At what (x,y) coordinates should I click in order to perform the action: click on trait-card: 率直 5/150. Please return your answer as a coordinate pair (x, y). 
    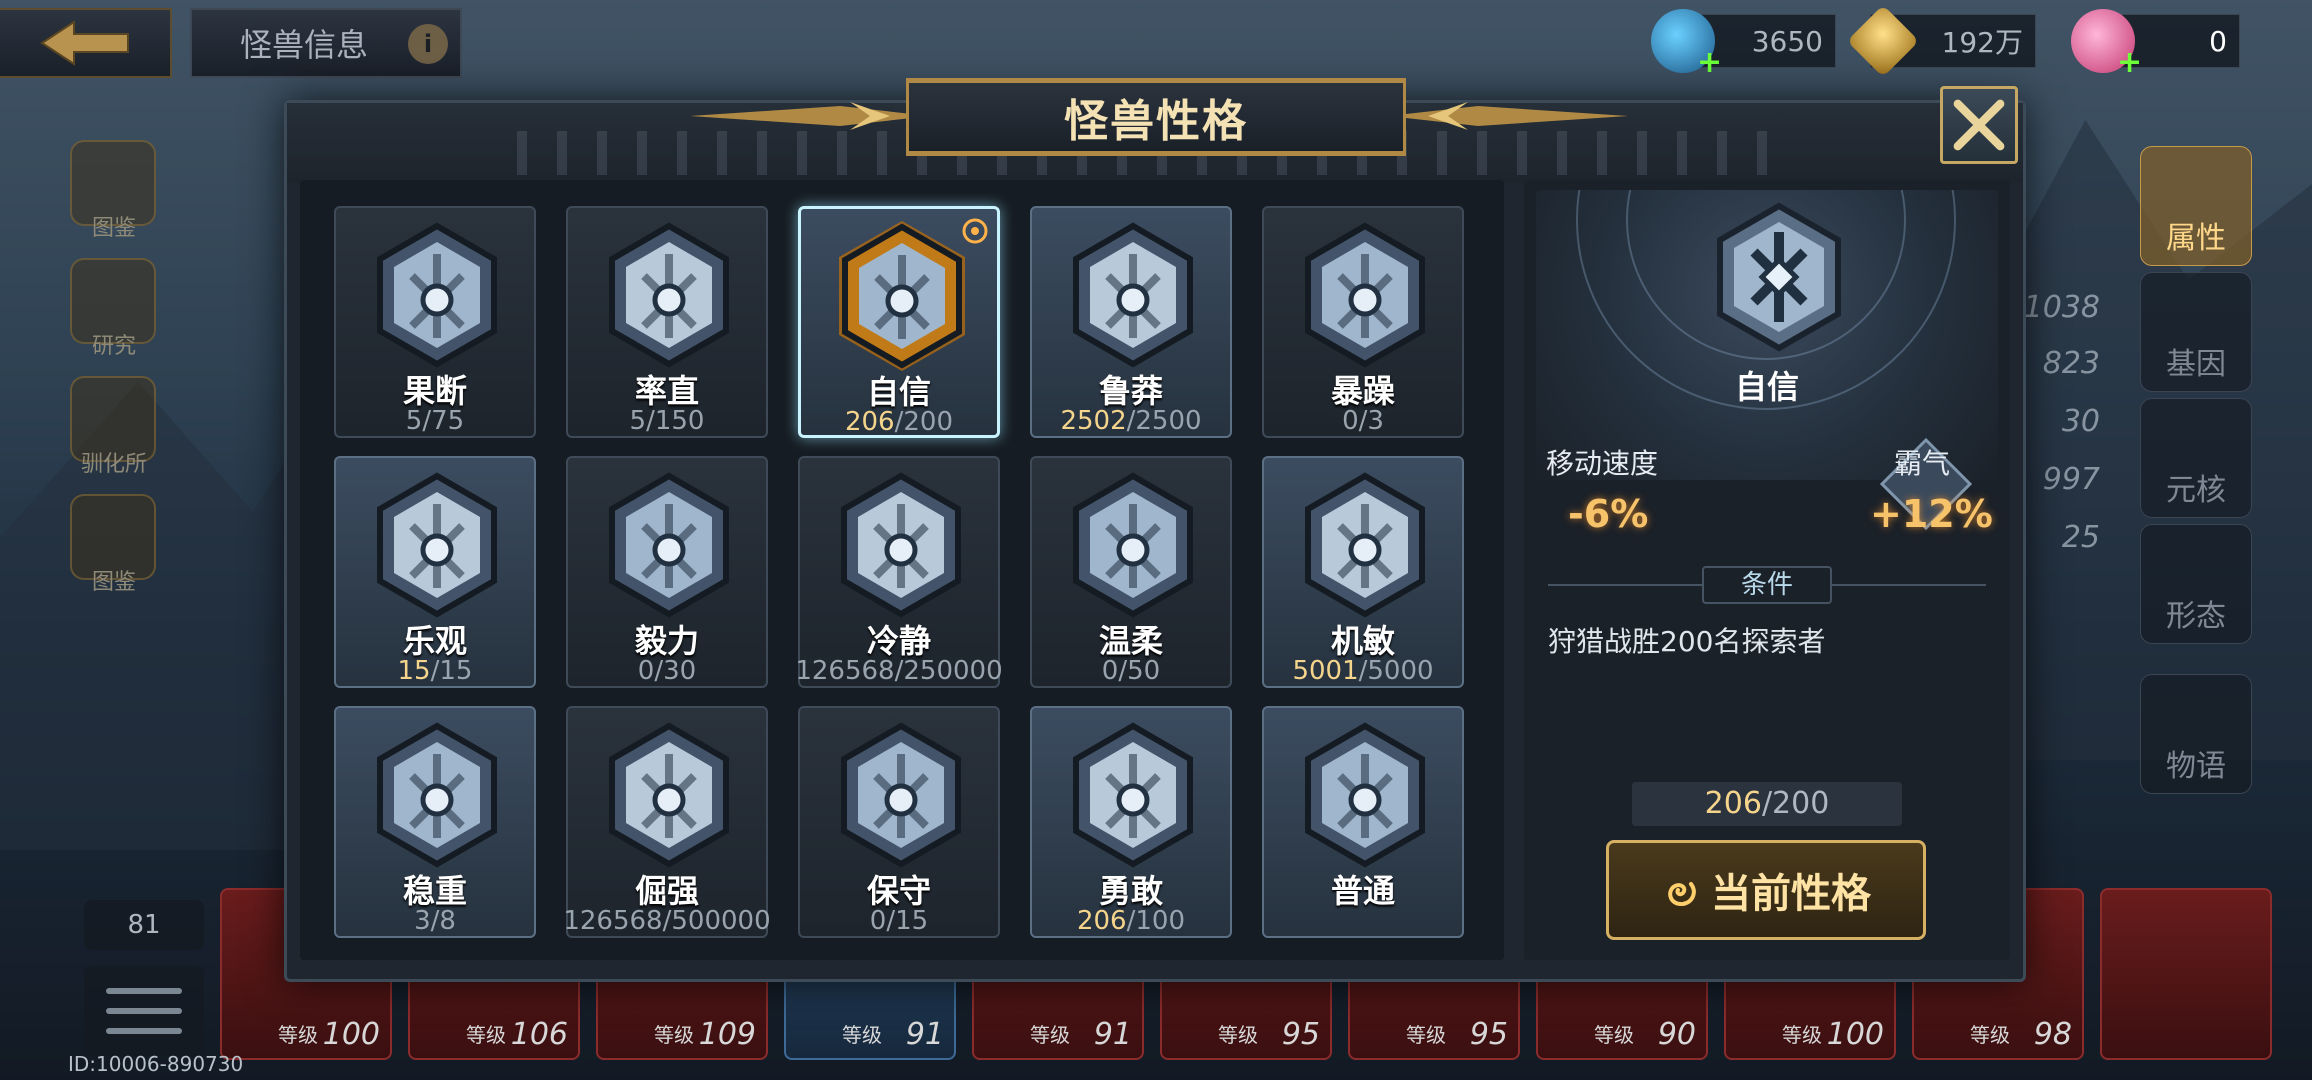
    Looking at the image, I should click on (667, 322).